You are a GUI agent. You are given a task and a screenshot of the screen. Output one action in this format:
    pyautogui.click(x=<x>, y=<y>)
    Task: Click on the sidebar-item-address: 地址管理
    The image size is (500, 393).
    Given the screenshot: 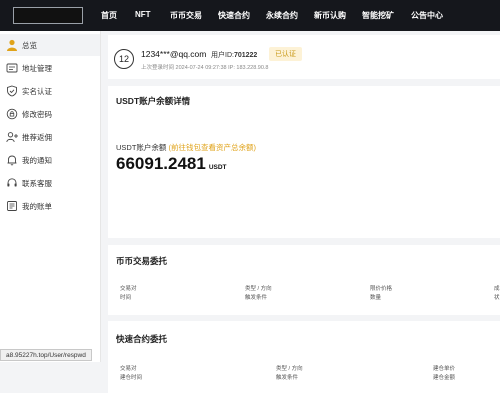 What is the action you would take?
    pyautogui.click(x=50, y=68)
    